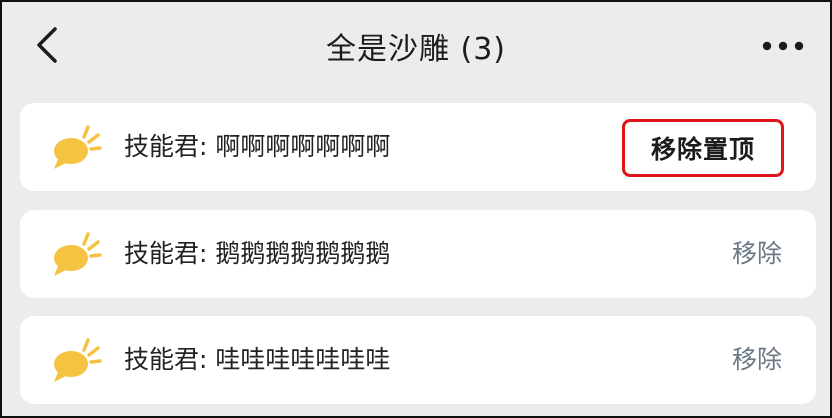 The width and height of the screenshot is (832, 418). I want to click on remove-pin-label: 移除置顶, so click(702, 149).